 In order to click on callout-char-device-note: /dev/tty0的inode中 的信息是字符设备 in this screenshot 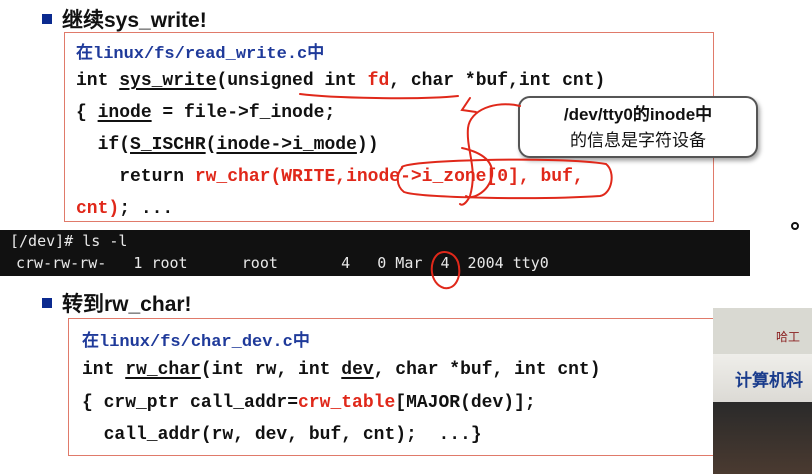, I will do `click(638, 127)`.